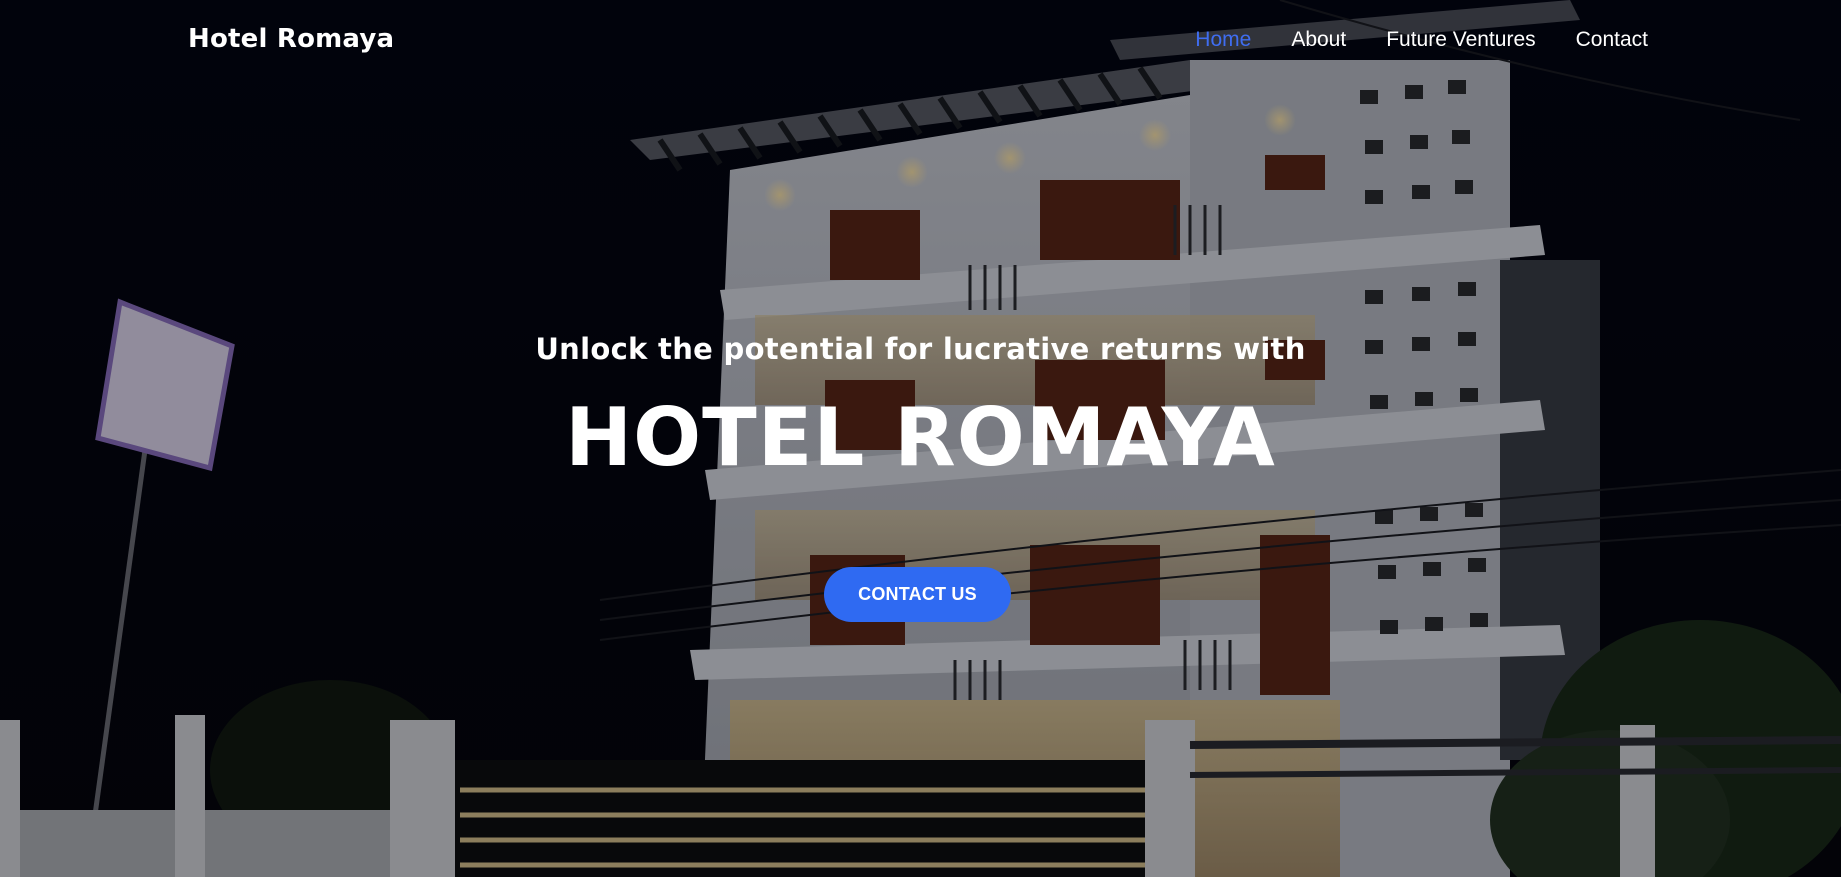 This screenshot has width=1841, height=877. What do you see at coordinates (1223, 40) in the screenshot?
I see `nav-home-link: Home` at bounding box center [1223, 40].